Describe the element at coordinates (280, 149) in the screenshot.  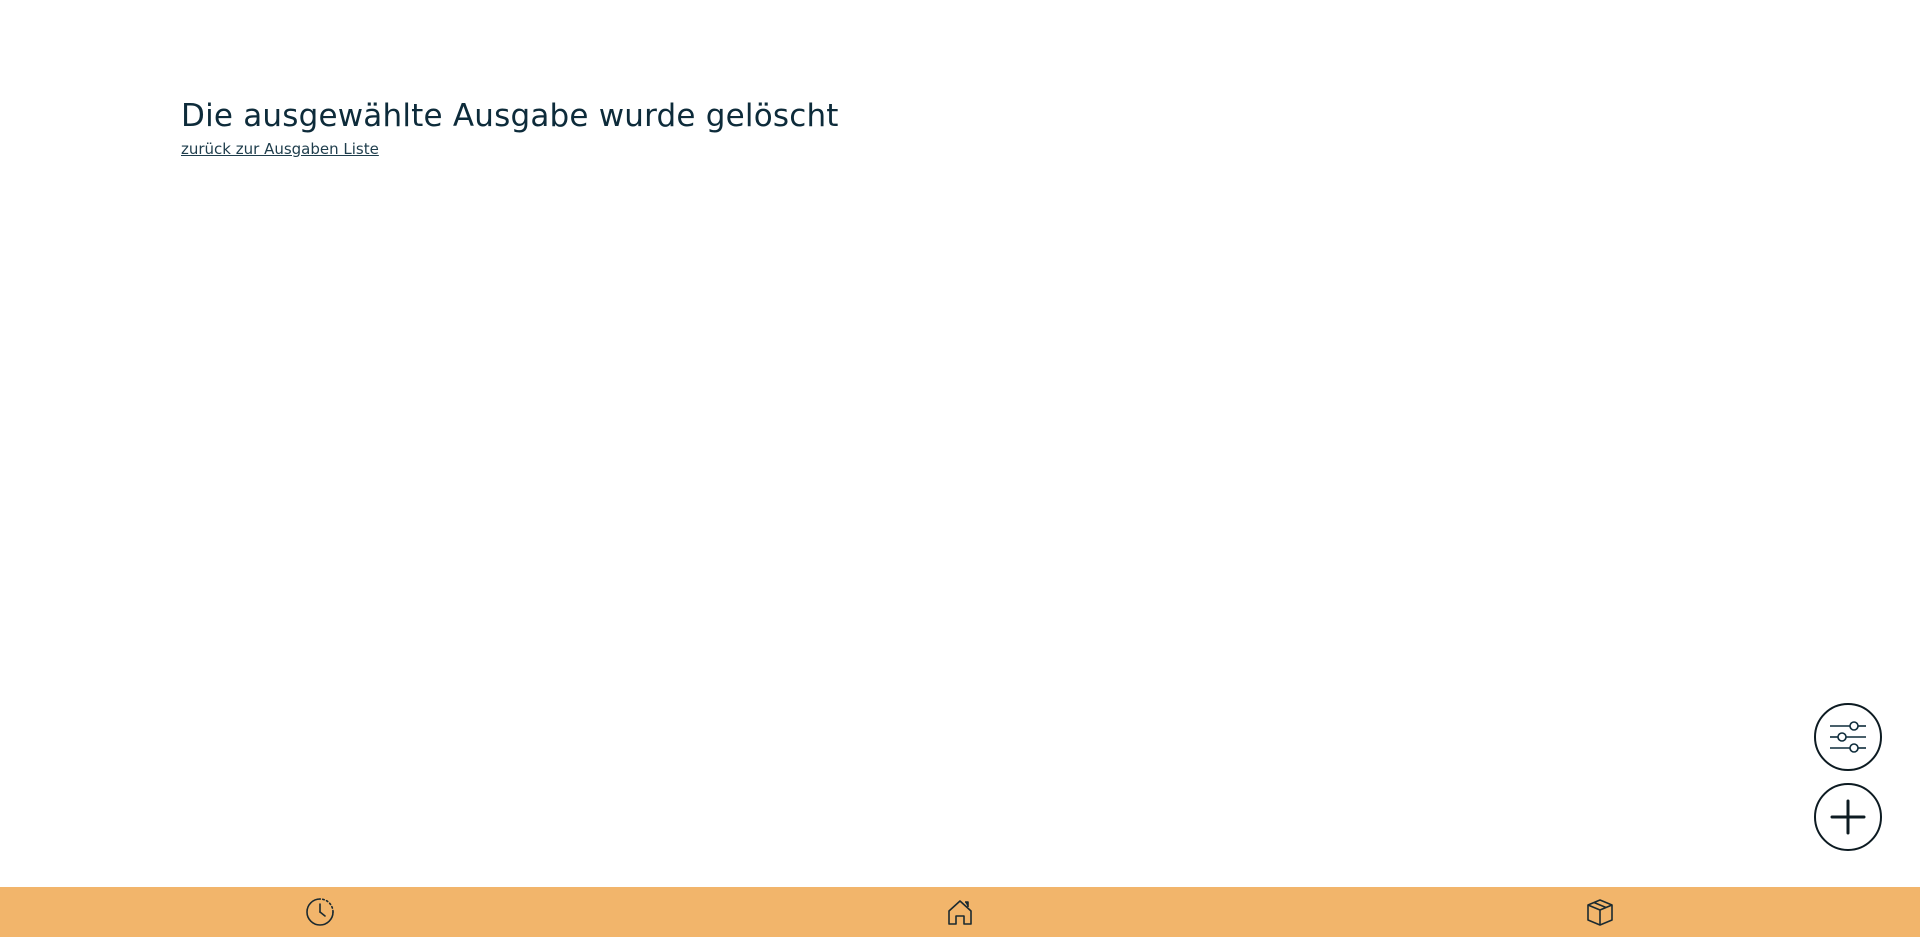
I see `back-to-list-link: zurück zur Ausgaben Liste` at that location.